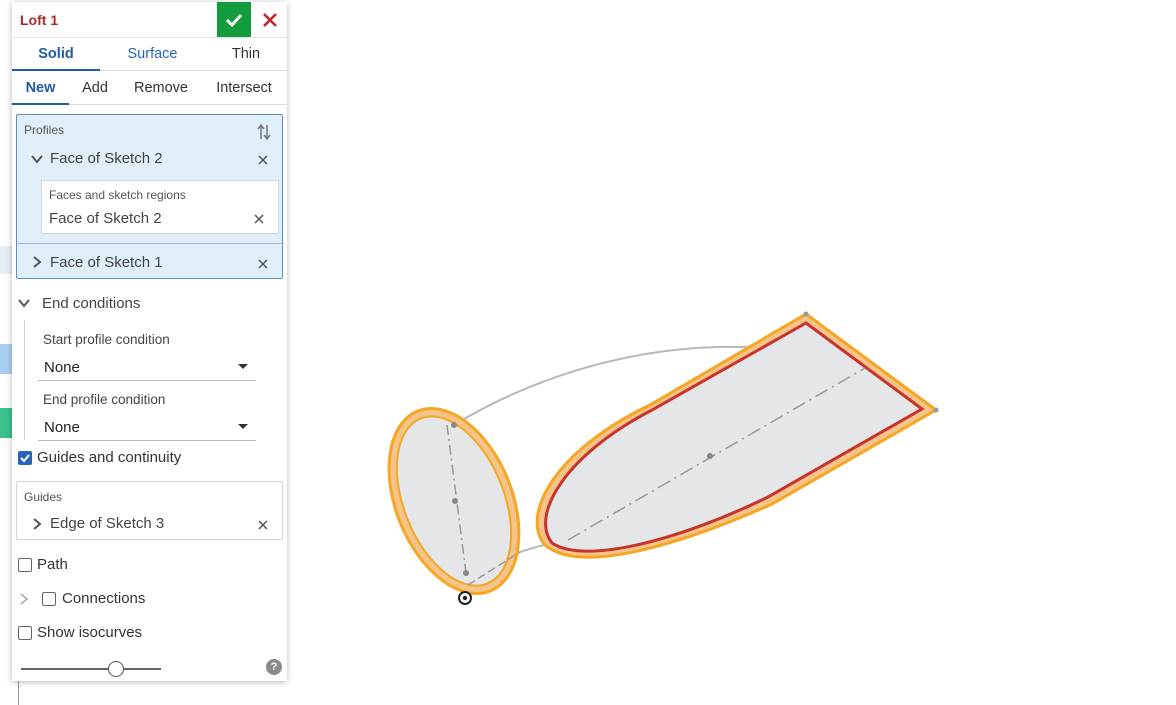 Image resolution: width=1176 pixels, height=705 pixels. I want to click on guides-continuity-checkbox, so click(25, 458).